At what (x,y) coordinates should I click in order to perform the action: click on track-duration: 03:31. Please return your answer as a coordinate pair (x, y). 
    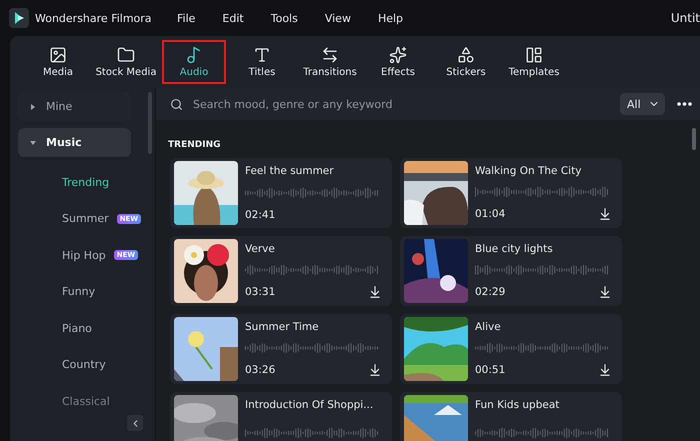
    Looking at the image, I should click on (260, 292).